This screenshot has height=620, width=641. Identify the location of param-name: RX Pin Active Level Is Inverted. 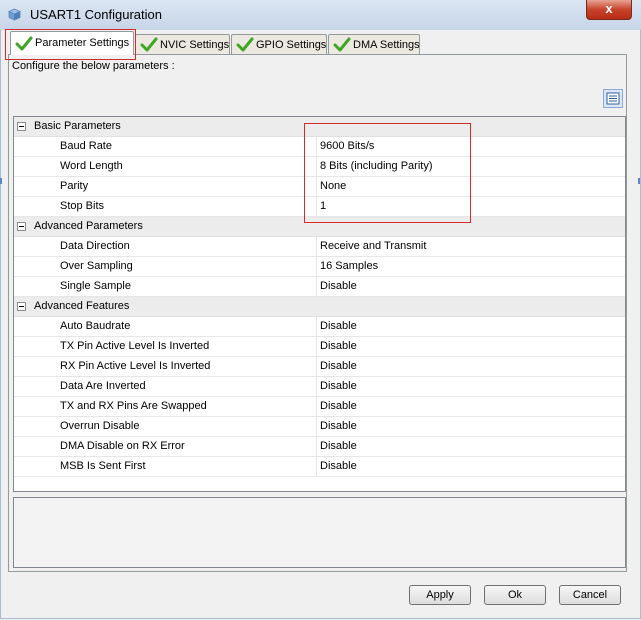
(135, 366).